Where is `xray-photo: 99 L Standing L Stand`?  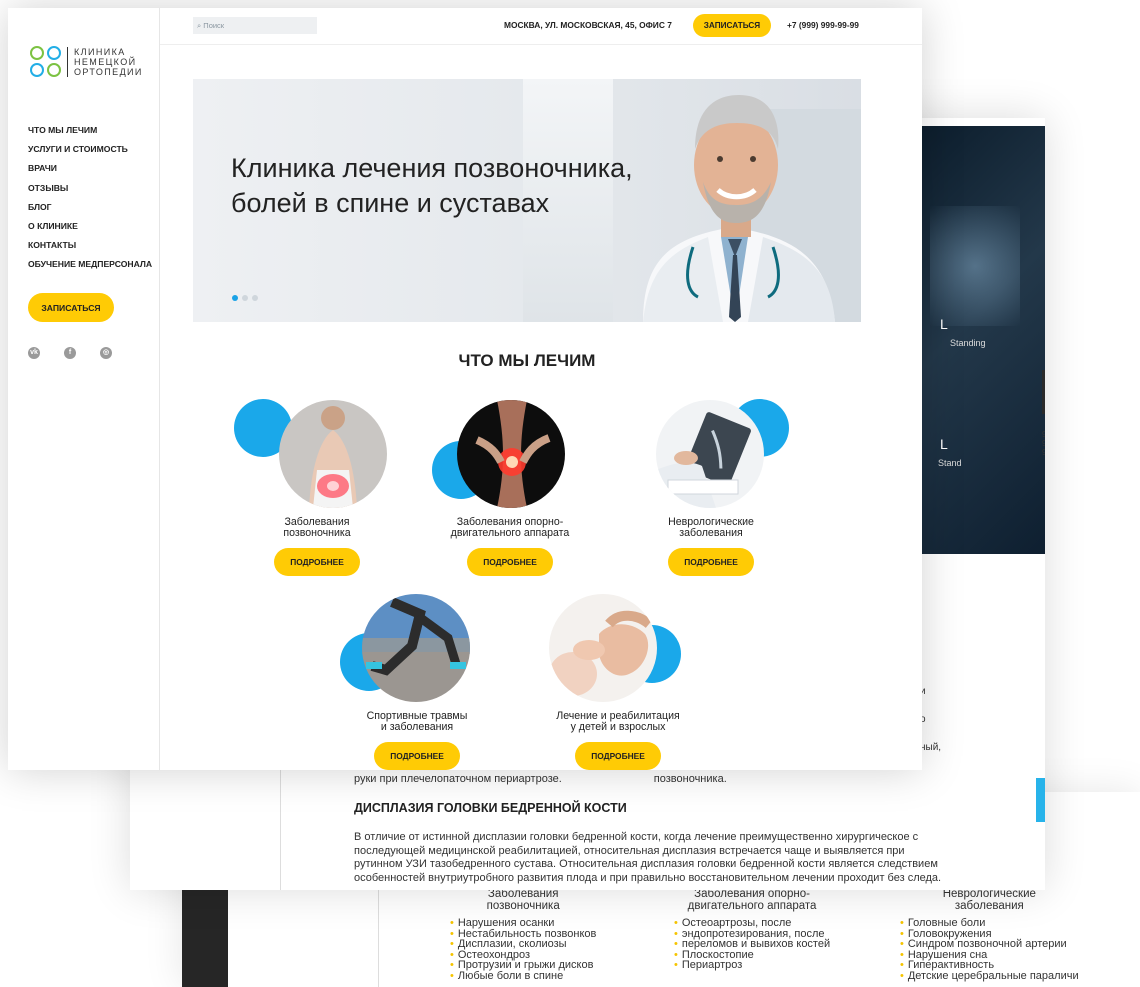
xray-photo: 99 L Standing L Stand is located at coordinates (977, 340).